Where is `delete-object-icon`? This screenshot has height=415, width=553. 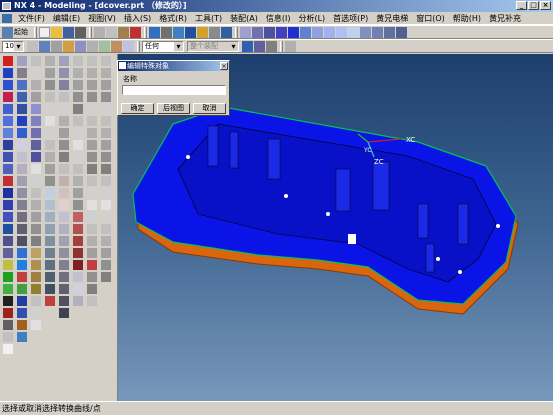 delete-object-icon is located at coordinates (50, 301).